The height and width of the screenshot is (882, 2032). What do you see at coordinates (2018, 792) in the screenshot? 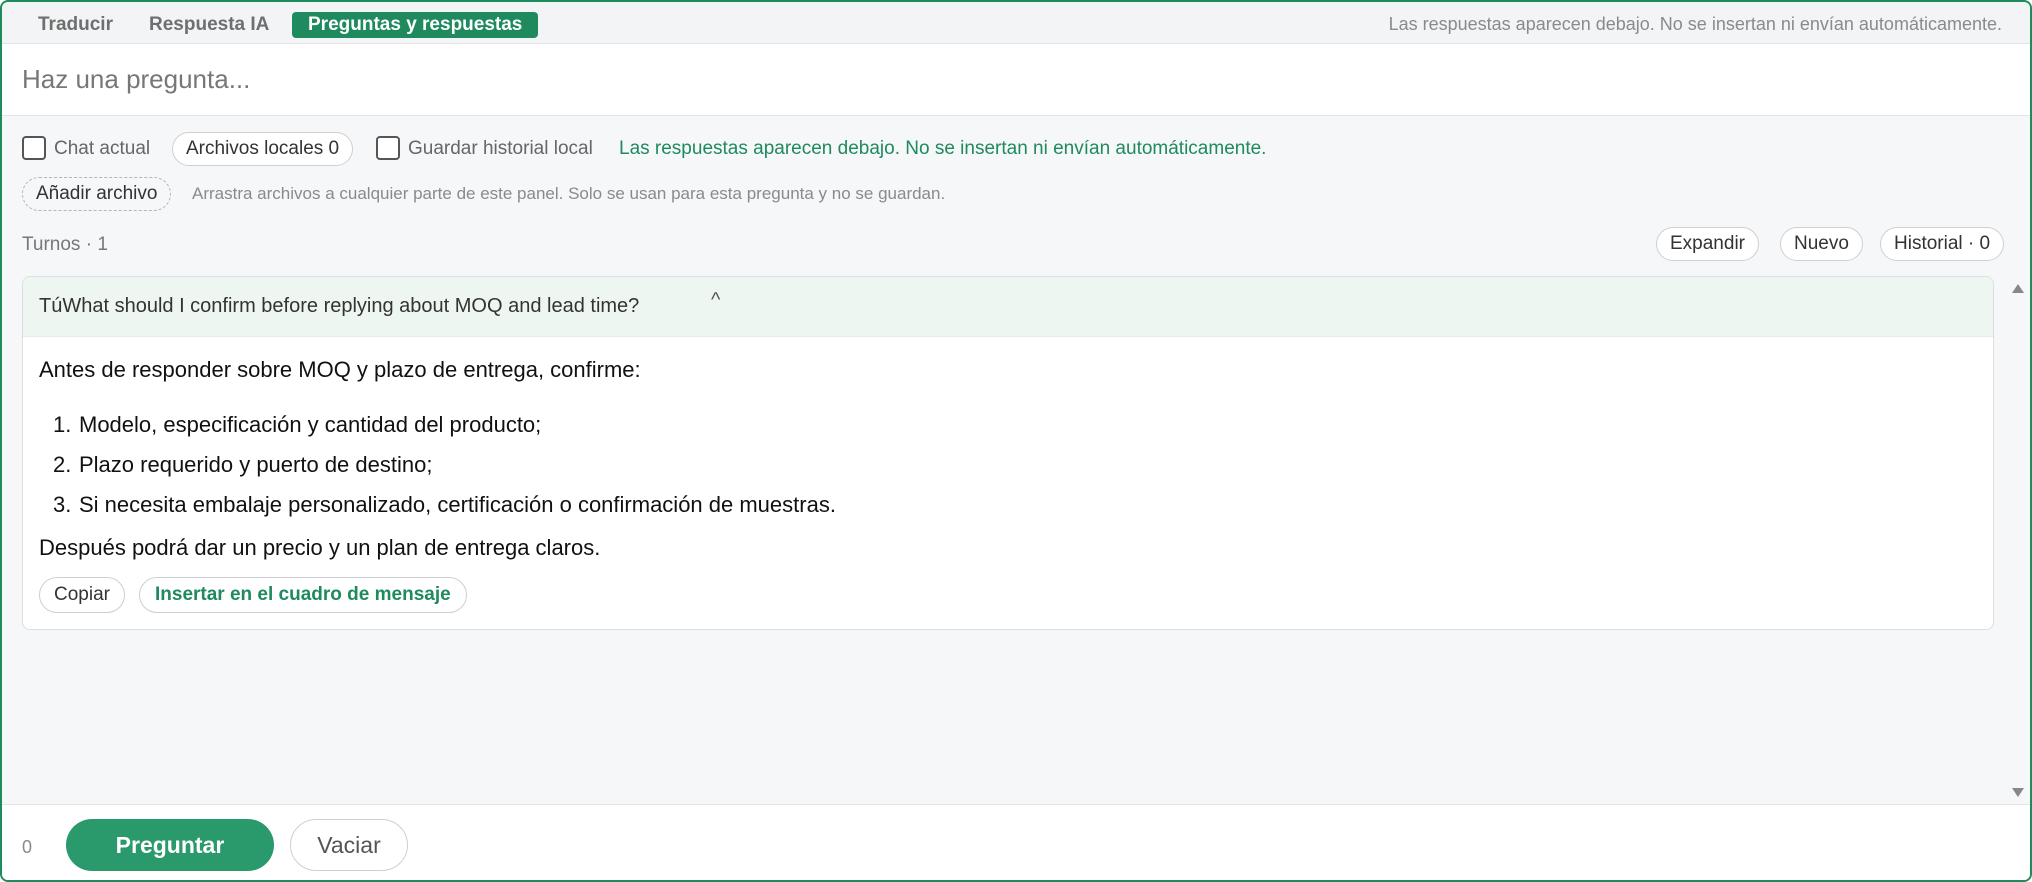
I see `scroll-down-icon` at bounding box center [2018, 792].